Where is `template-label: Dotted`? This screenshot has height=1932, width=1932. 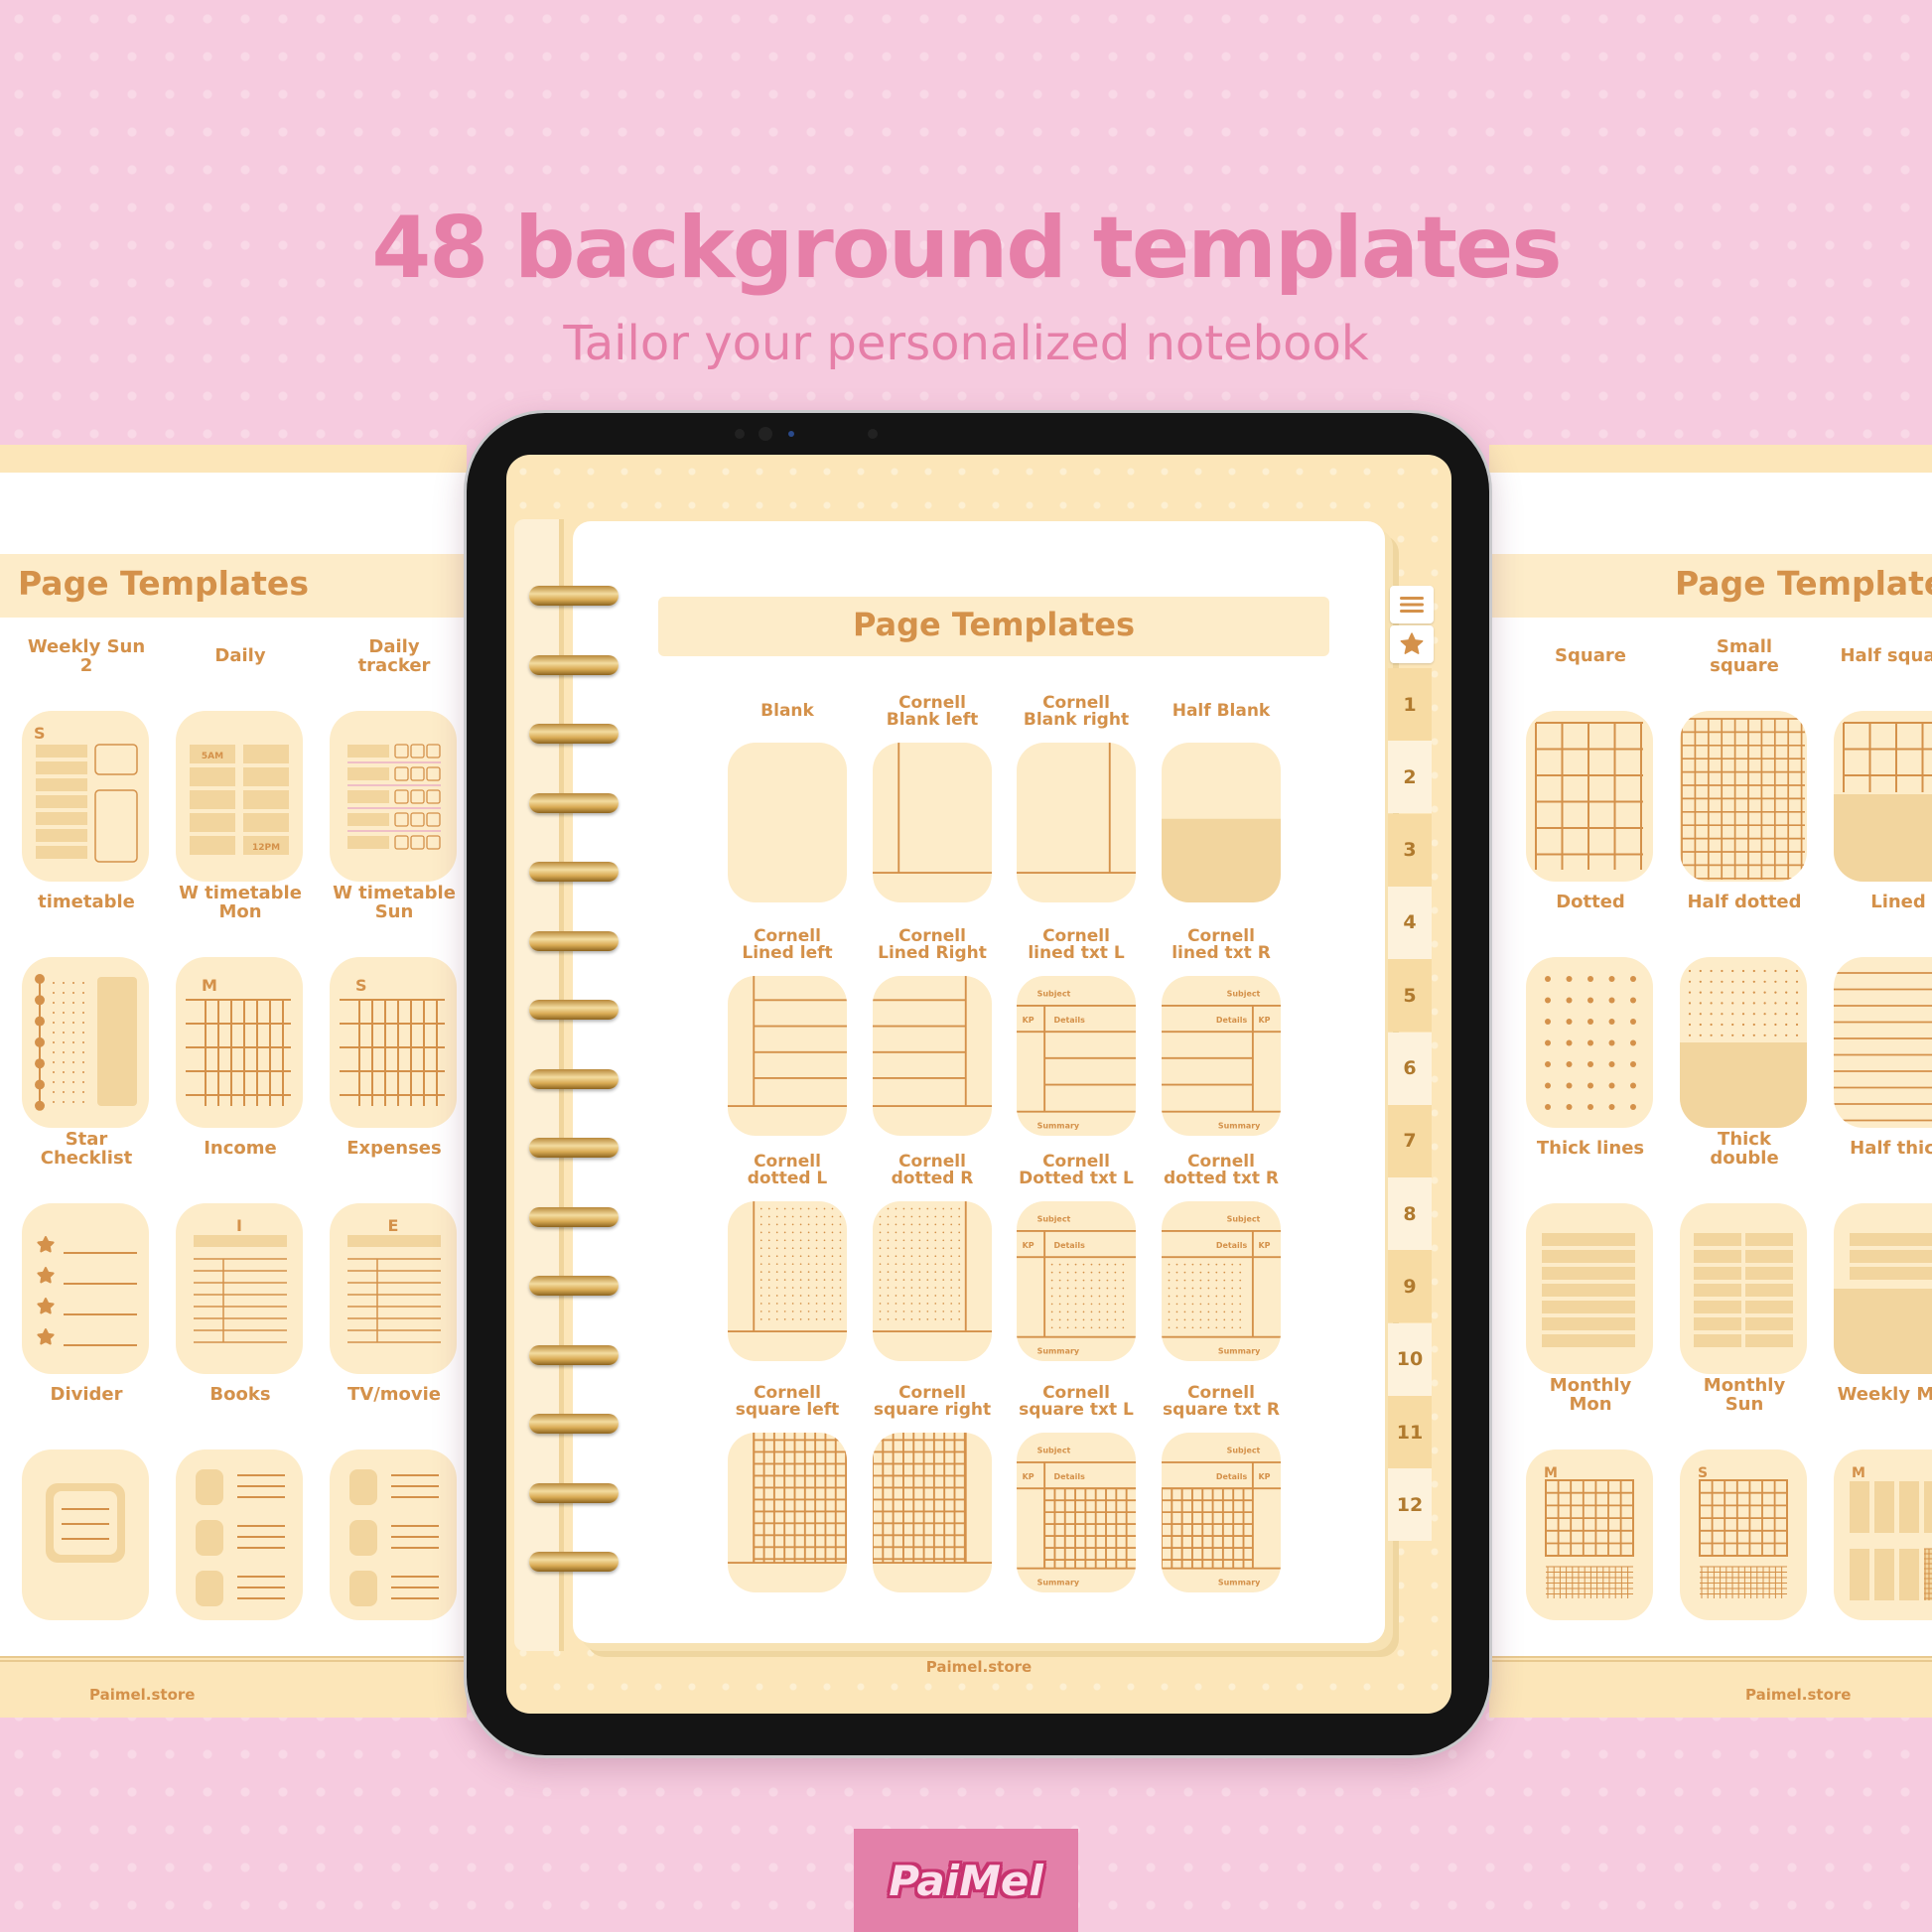
template-label: Dotted is located at coordinates (1591, 902).